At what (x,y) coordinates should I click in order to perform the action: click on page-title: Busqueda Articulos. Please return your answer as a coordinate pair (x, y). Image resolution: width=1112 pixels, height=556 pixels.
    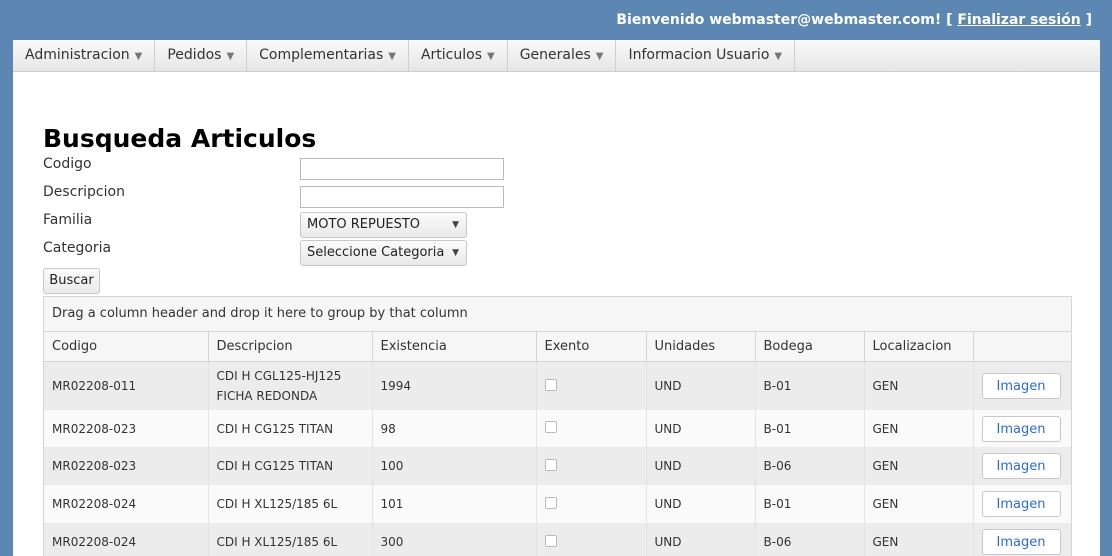
    Looking at the image, I should click on (180, 138).